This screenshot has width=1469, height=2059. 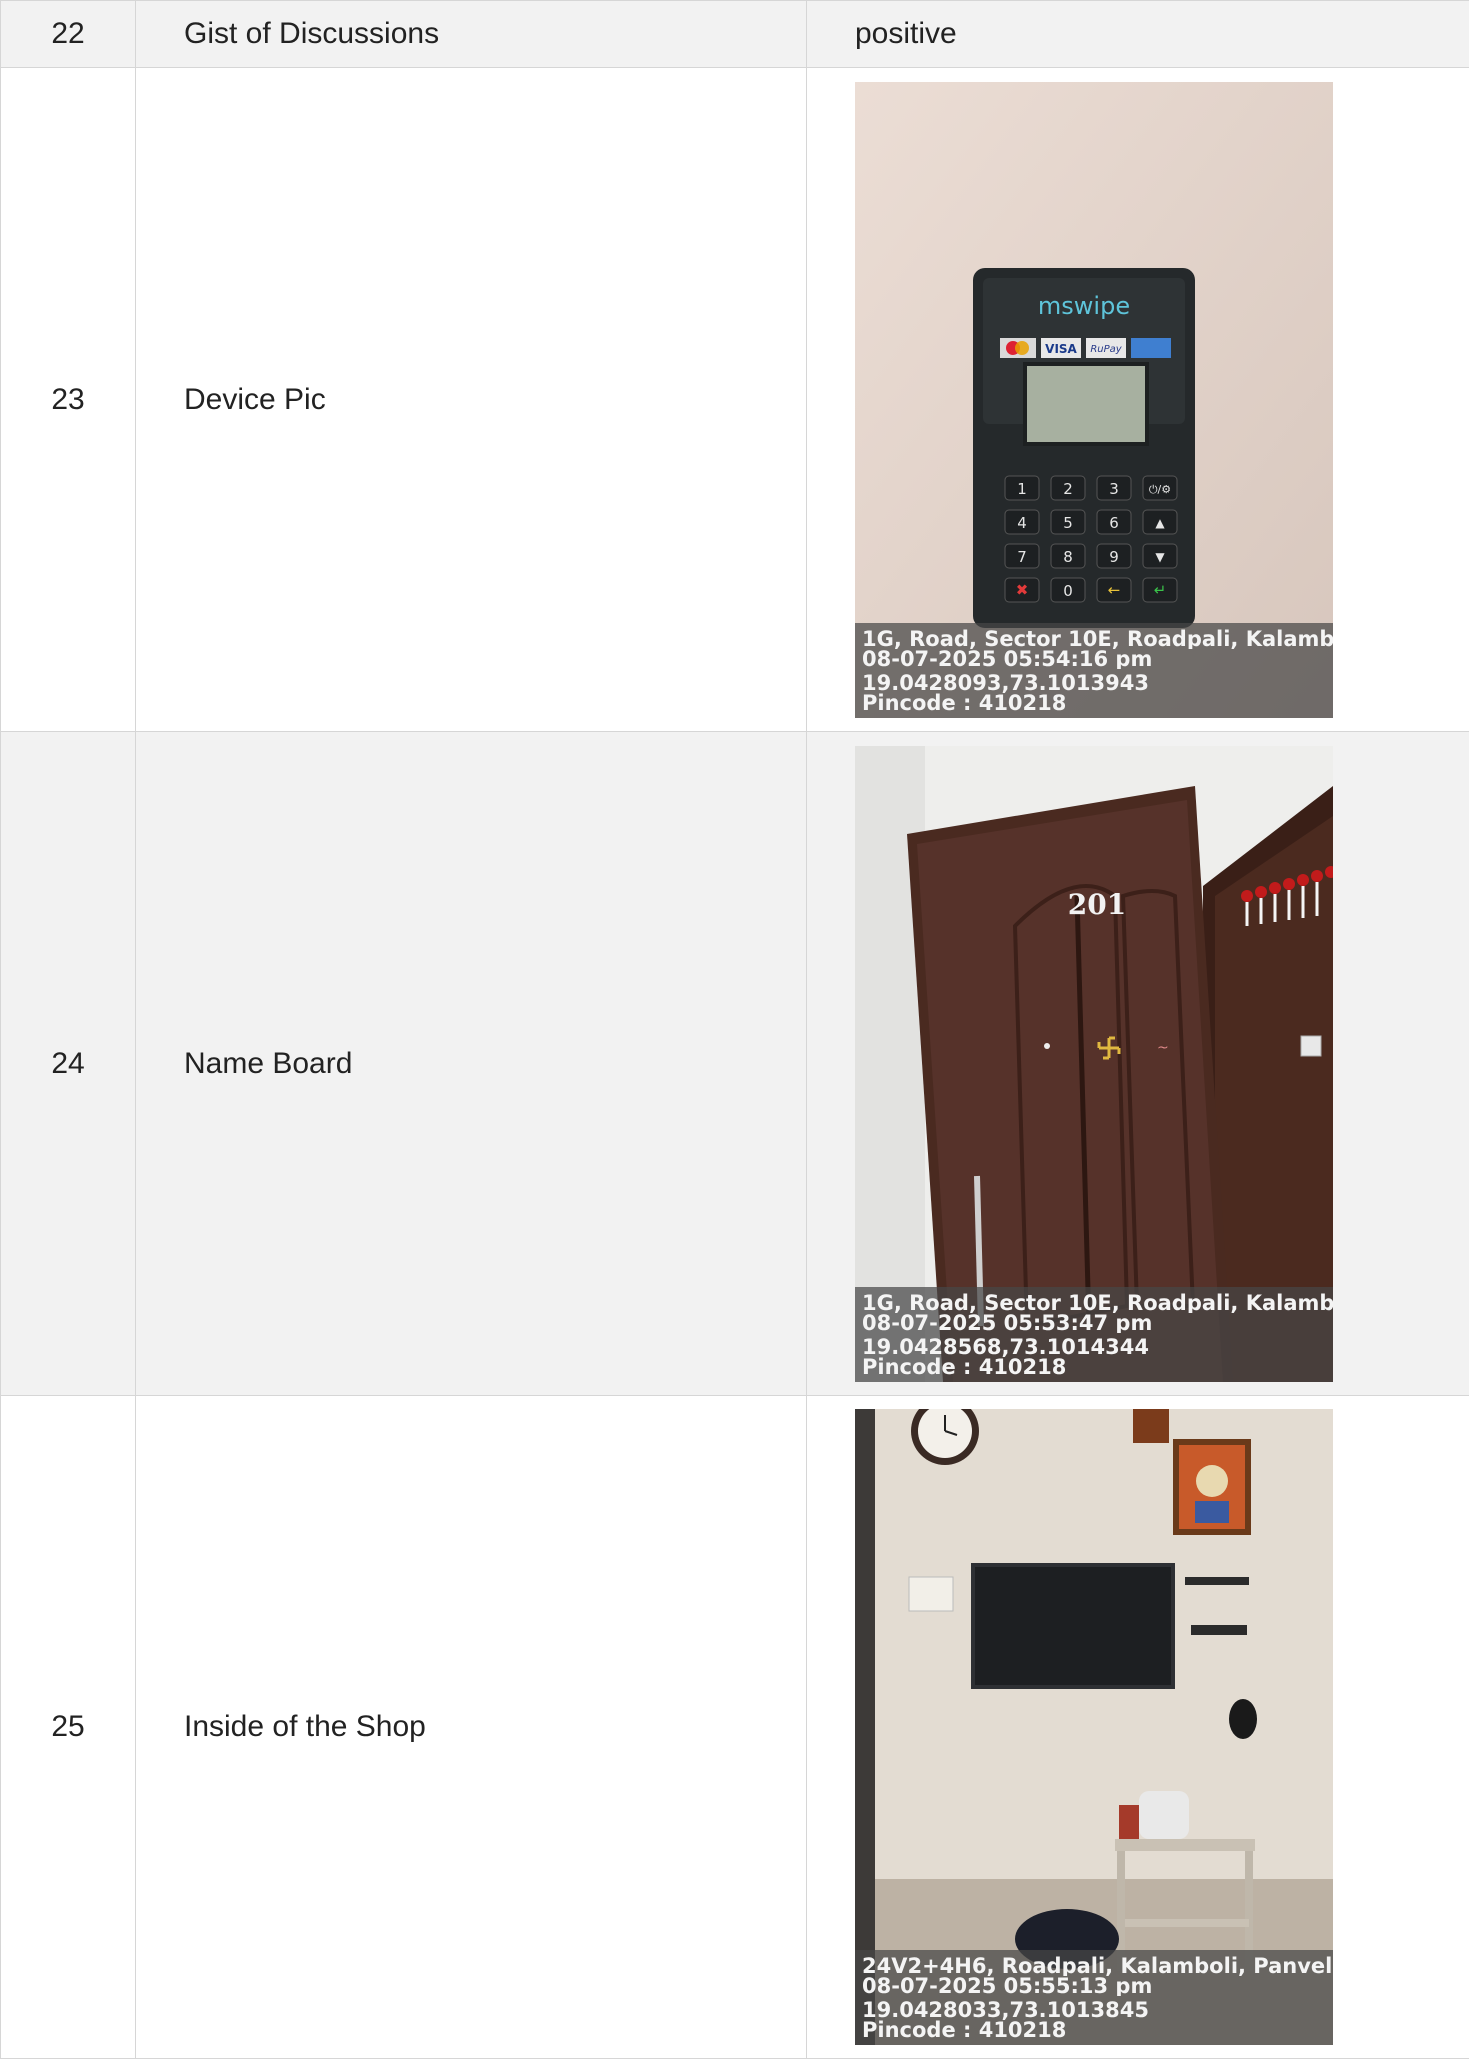 I want to click on decal-icon: ~, so click(x=1163, y=1048).